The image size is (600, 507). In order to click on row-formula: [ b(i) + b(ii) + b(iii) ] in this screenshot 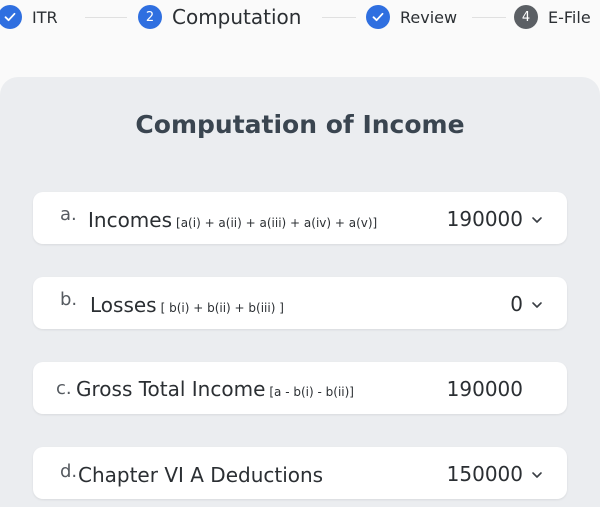, I will do `click(222, 308)`.